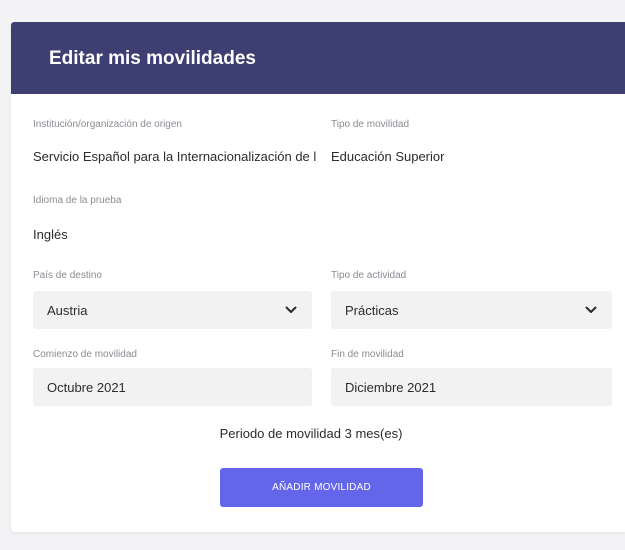  What do you see at coordinates (107, 124) in the screenshot?
I see `institution-label: Institución/organización de origen` at bounding box center [107, 124].